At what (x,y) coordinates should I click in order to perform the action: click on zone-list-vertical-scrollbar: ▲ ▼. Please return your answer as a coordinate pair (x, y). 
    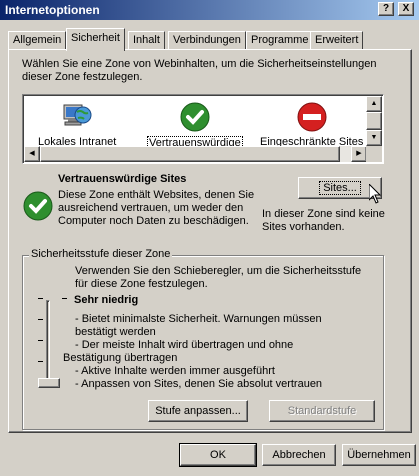
    Looking at the image, I should click on (374, 121).